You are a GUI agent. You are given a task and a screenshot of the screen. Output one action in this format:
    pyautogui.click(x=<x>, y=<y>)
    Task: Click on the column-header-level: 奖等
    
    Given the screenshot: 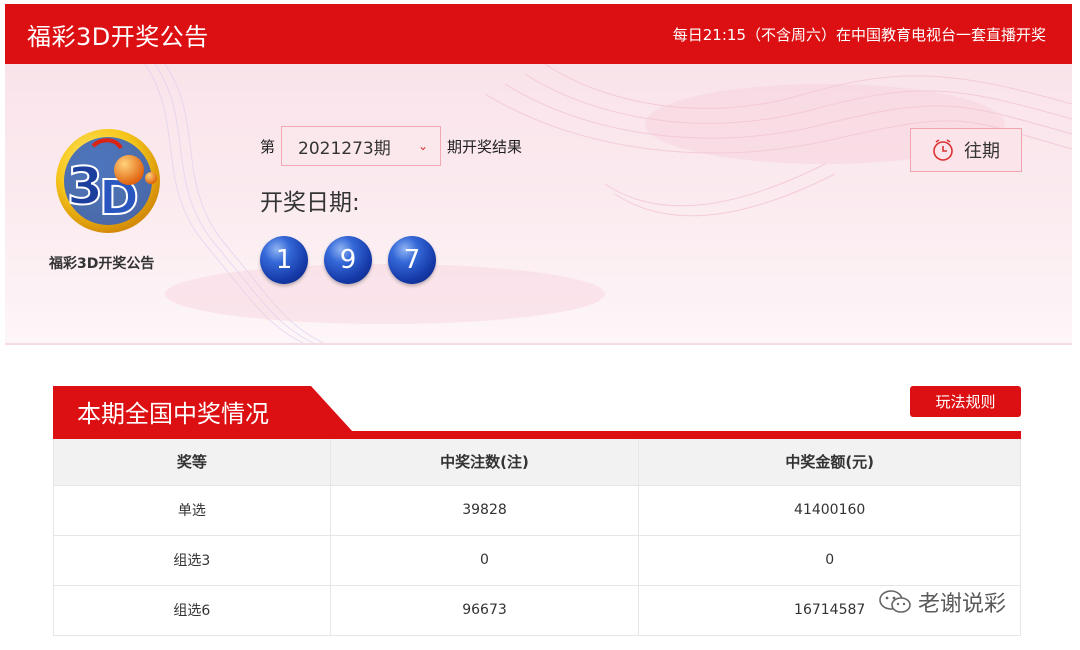 What is the action you would take?
    pyautogui.click(x=192, y=462)
    